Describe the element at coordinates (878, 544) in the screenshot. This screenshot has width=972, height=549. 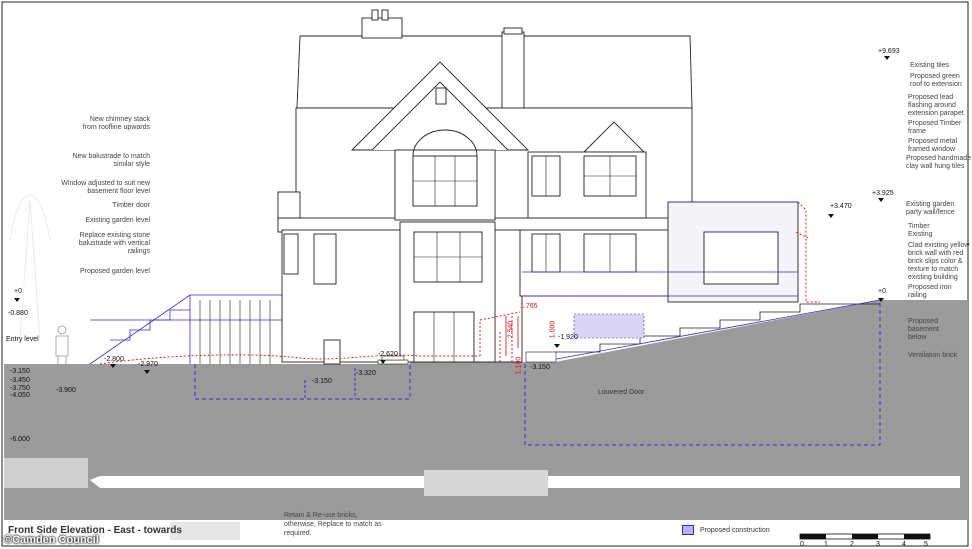
I see `scale-tick: 3` at that location.